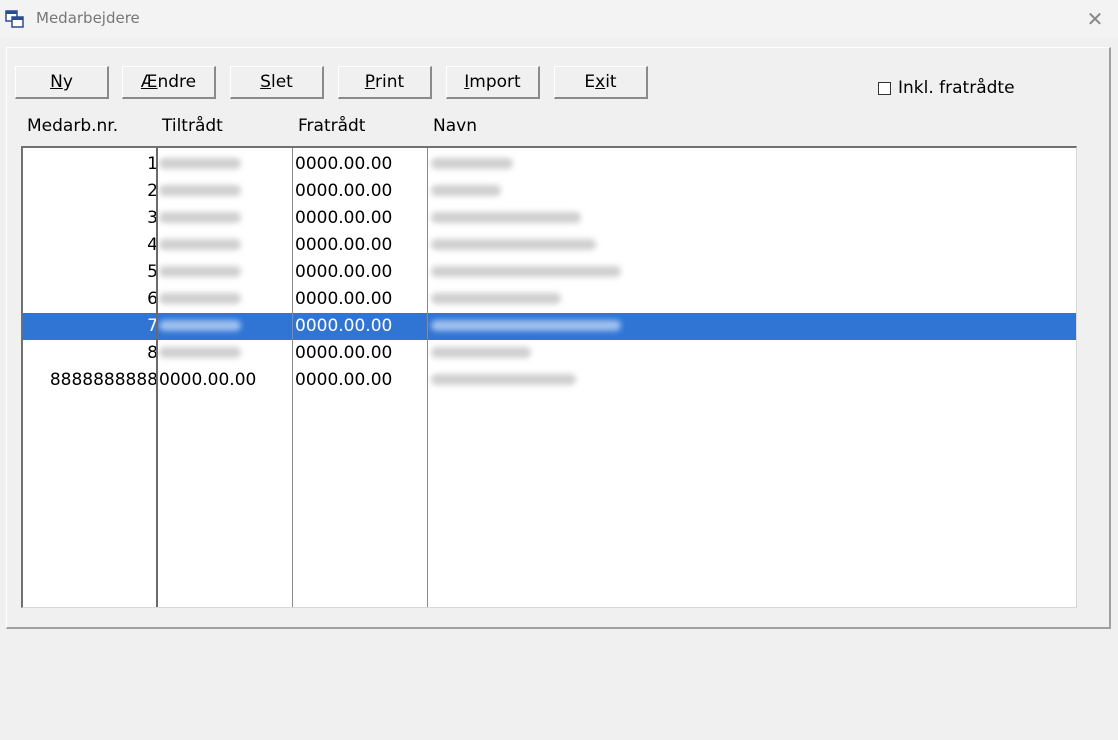  I want to click on table-row: 4 0000.00.00, so click(549, 245).